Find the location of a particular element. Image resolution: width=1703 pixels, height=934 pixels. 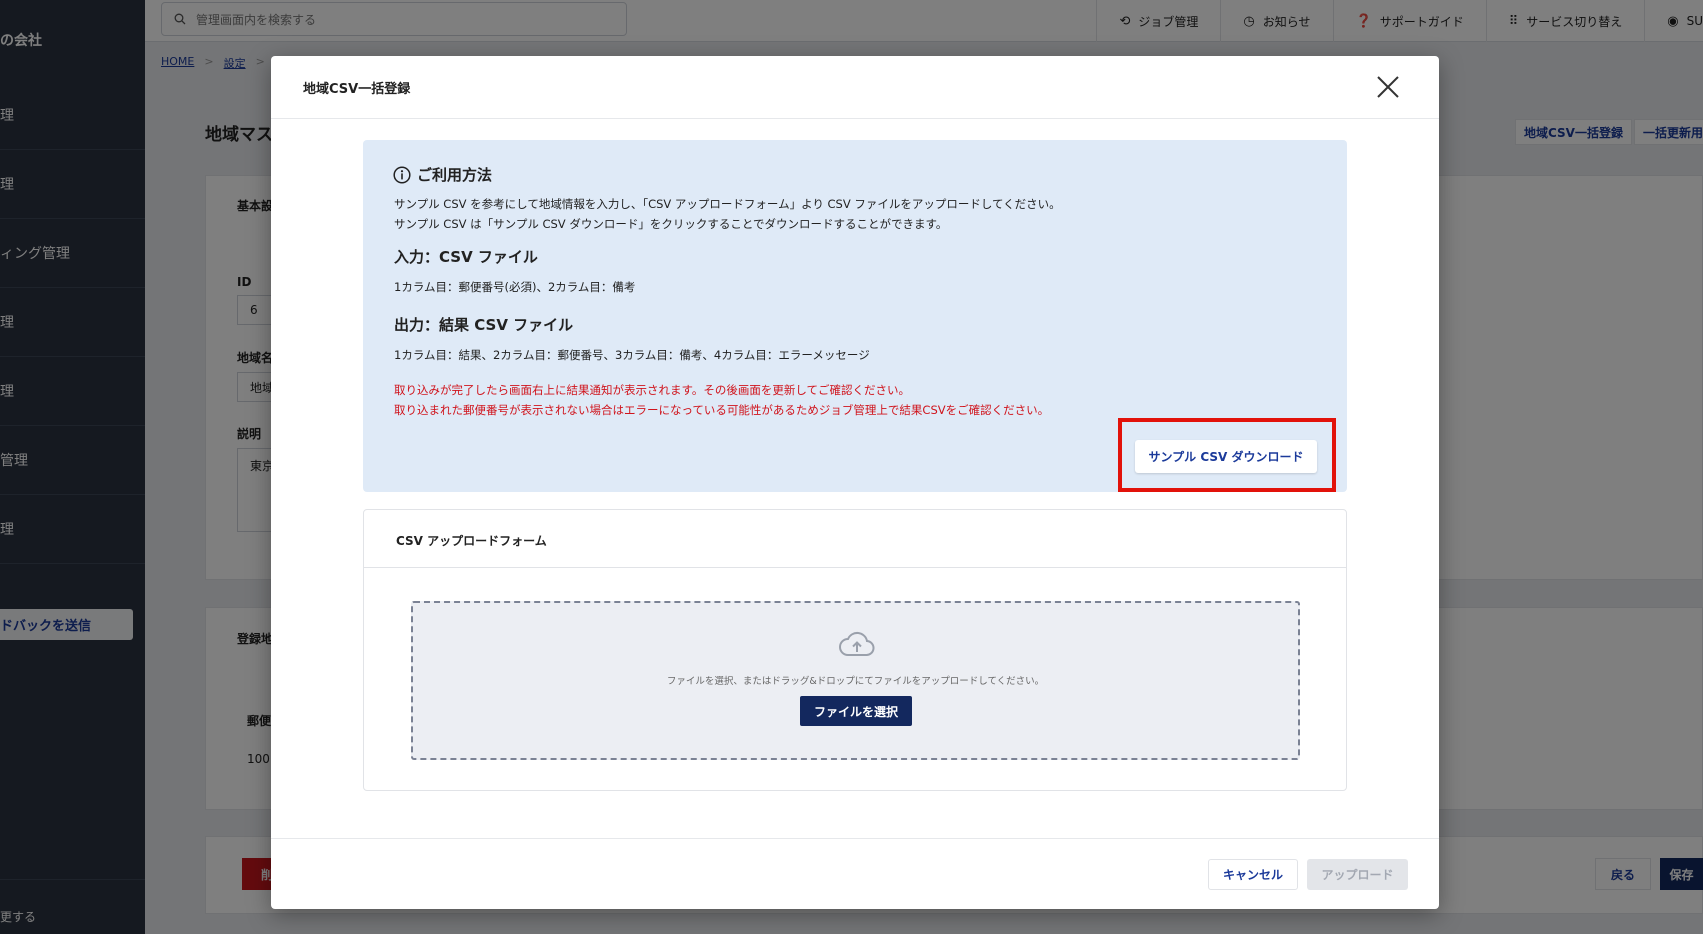

modal-header: 地域CSV一括登録 is located at coordinates (855, 87).